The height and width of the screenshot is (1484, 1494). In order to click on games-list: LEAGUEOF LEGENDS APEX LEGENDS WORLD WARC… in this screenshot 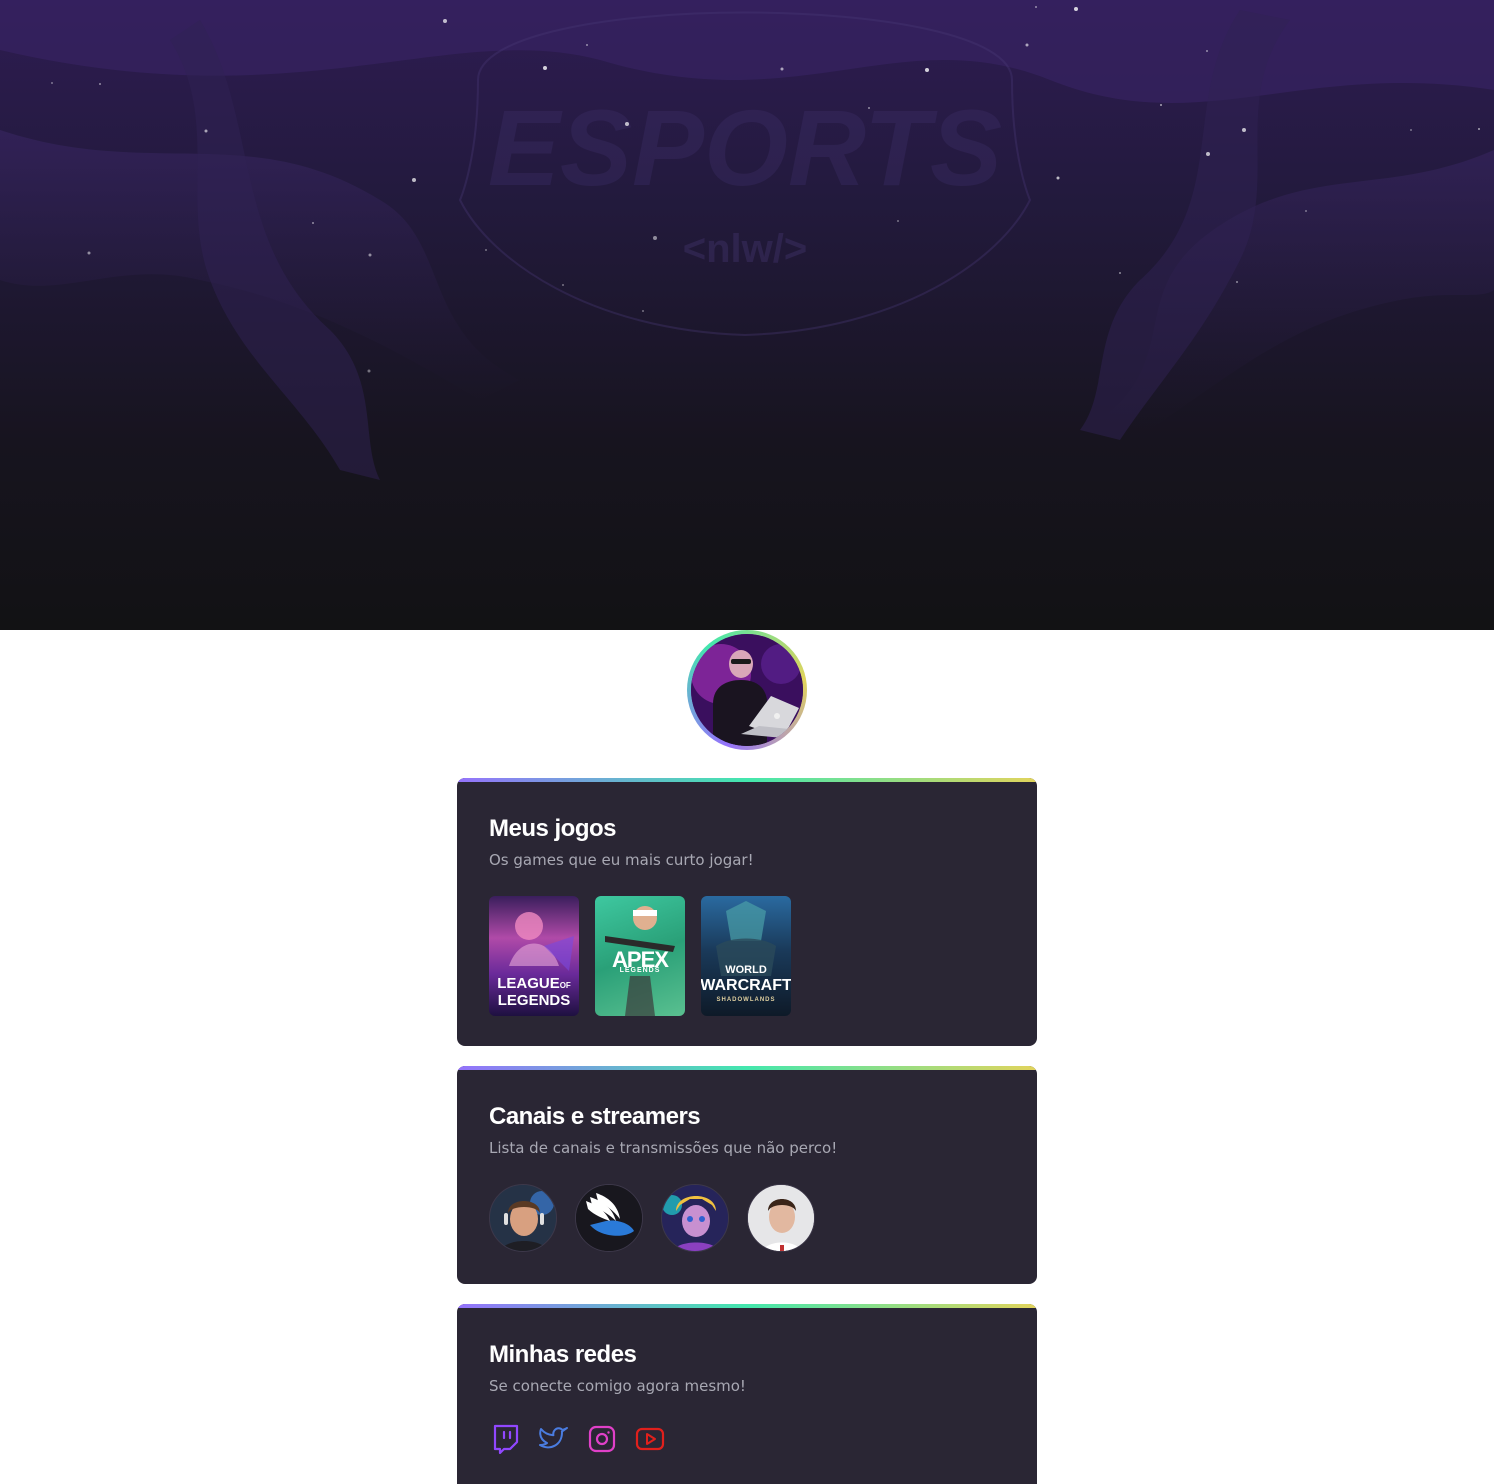, I will do `click(747, 956)`.